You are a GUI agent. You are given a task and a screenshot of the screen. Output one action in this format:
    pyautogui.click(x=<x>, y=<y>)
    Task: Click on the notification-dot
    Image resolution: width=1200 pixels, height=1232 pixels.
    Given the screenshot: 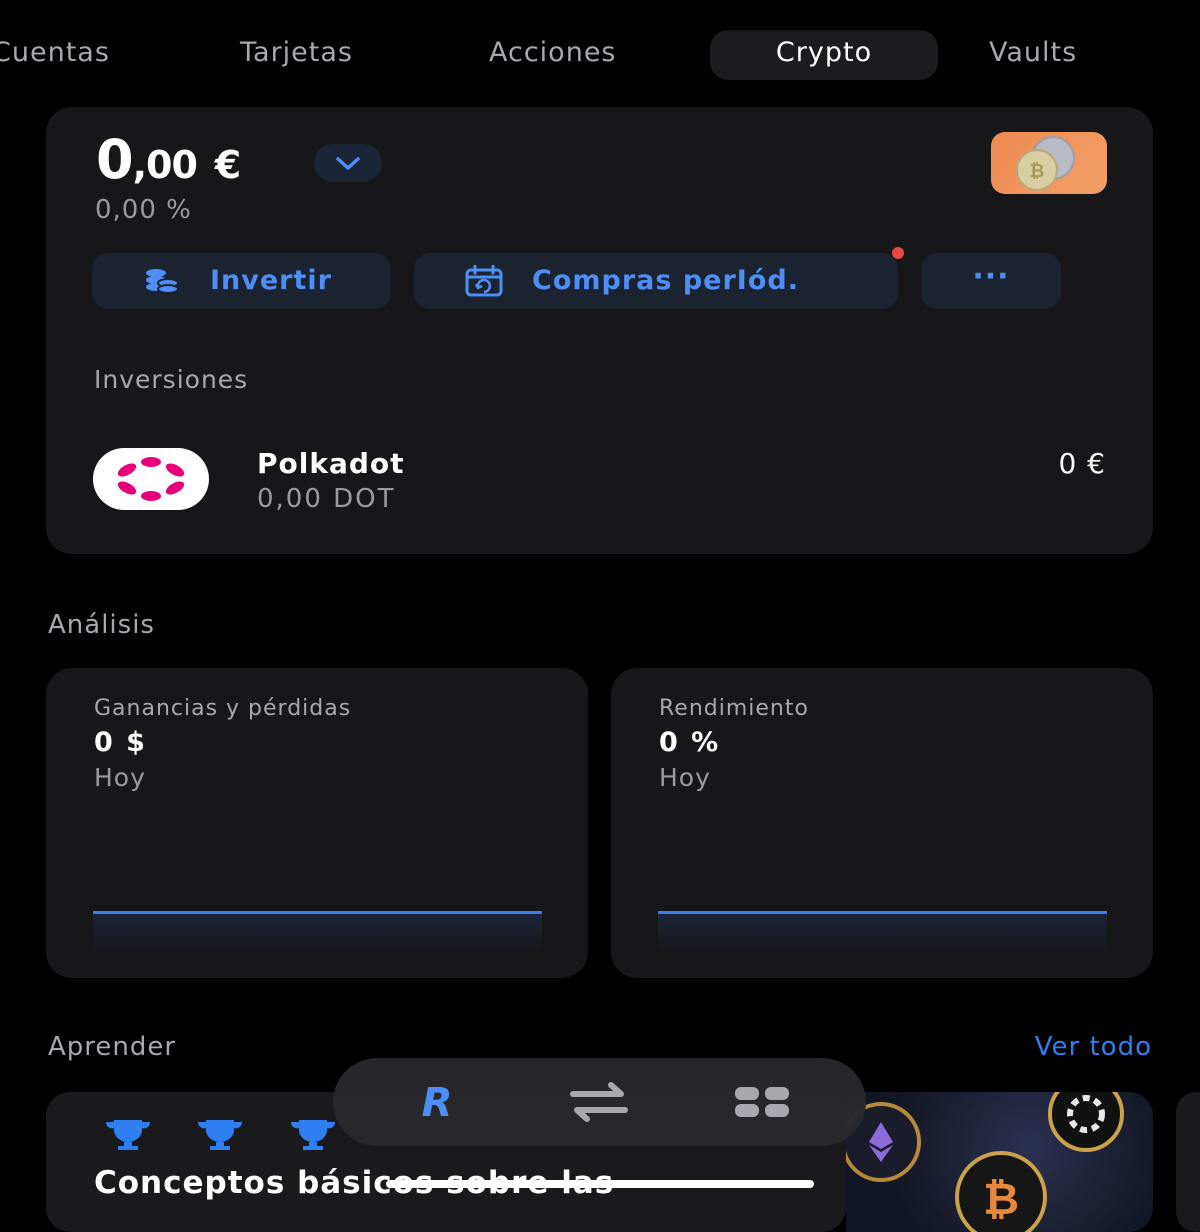 What is the action you would take?
    pyautogui.click(x=898, y=253)
    